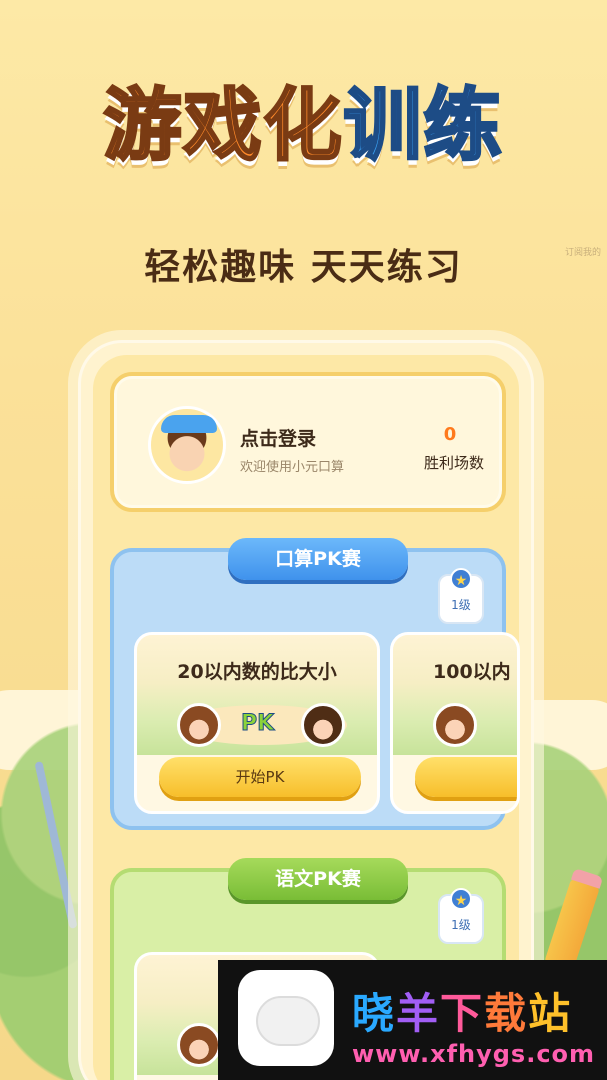 Image resolution: width=607 pixels, height=1080 pixels. Describe the element at coordinates (187, 445) in the screenshot. I see `avatar` at that location.